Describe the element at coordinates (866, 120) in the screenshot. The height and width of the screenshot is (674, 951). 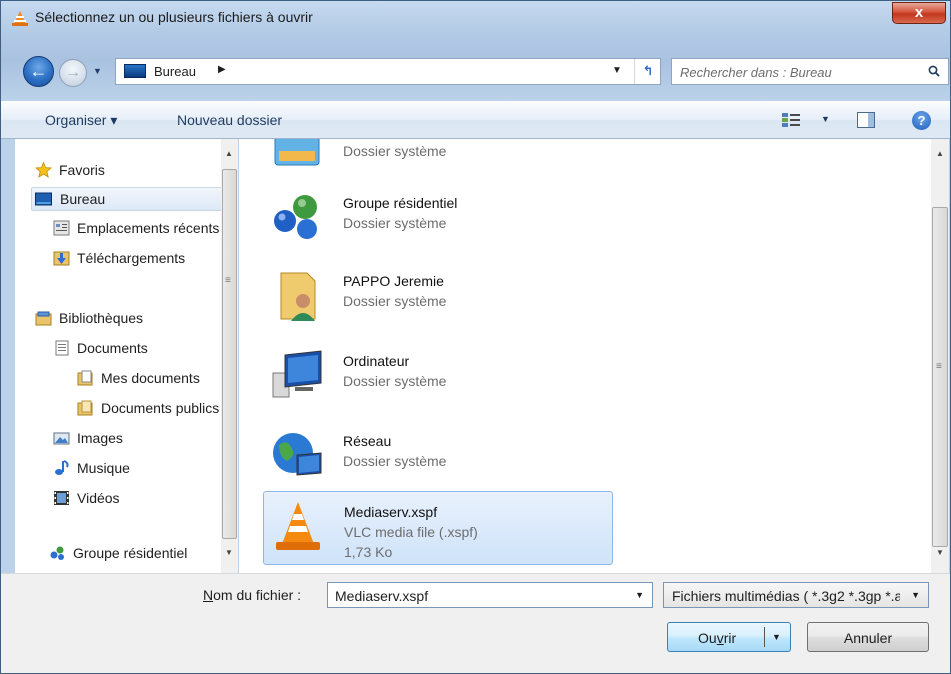
I see `preview-pane-icon` at that location.